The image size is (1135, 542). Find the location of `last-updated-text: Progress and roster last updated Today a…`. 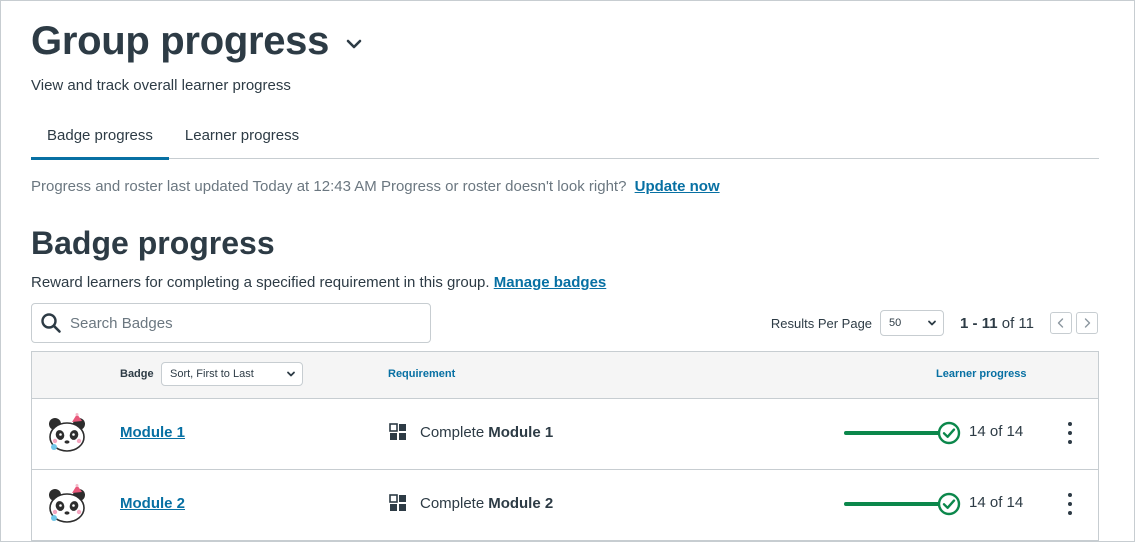

last-updated-text: Progress and roster last updated Today a… is located at coordinates (204, 186).